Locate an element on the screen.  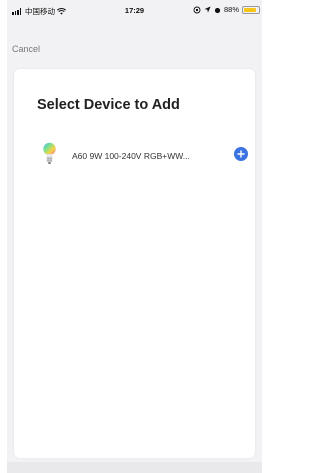
battery-percent: 88% is located at coordinates (231, 9).